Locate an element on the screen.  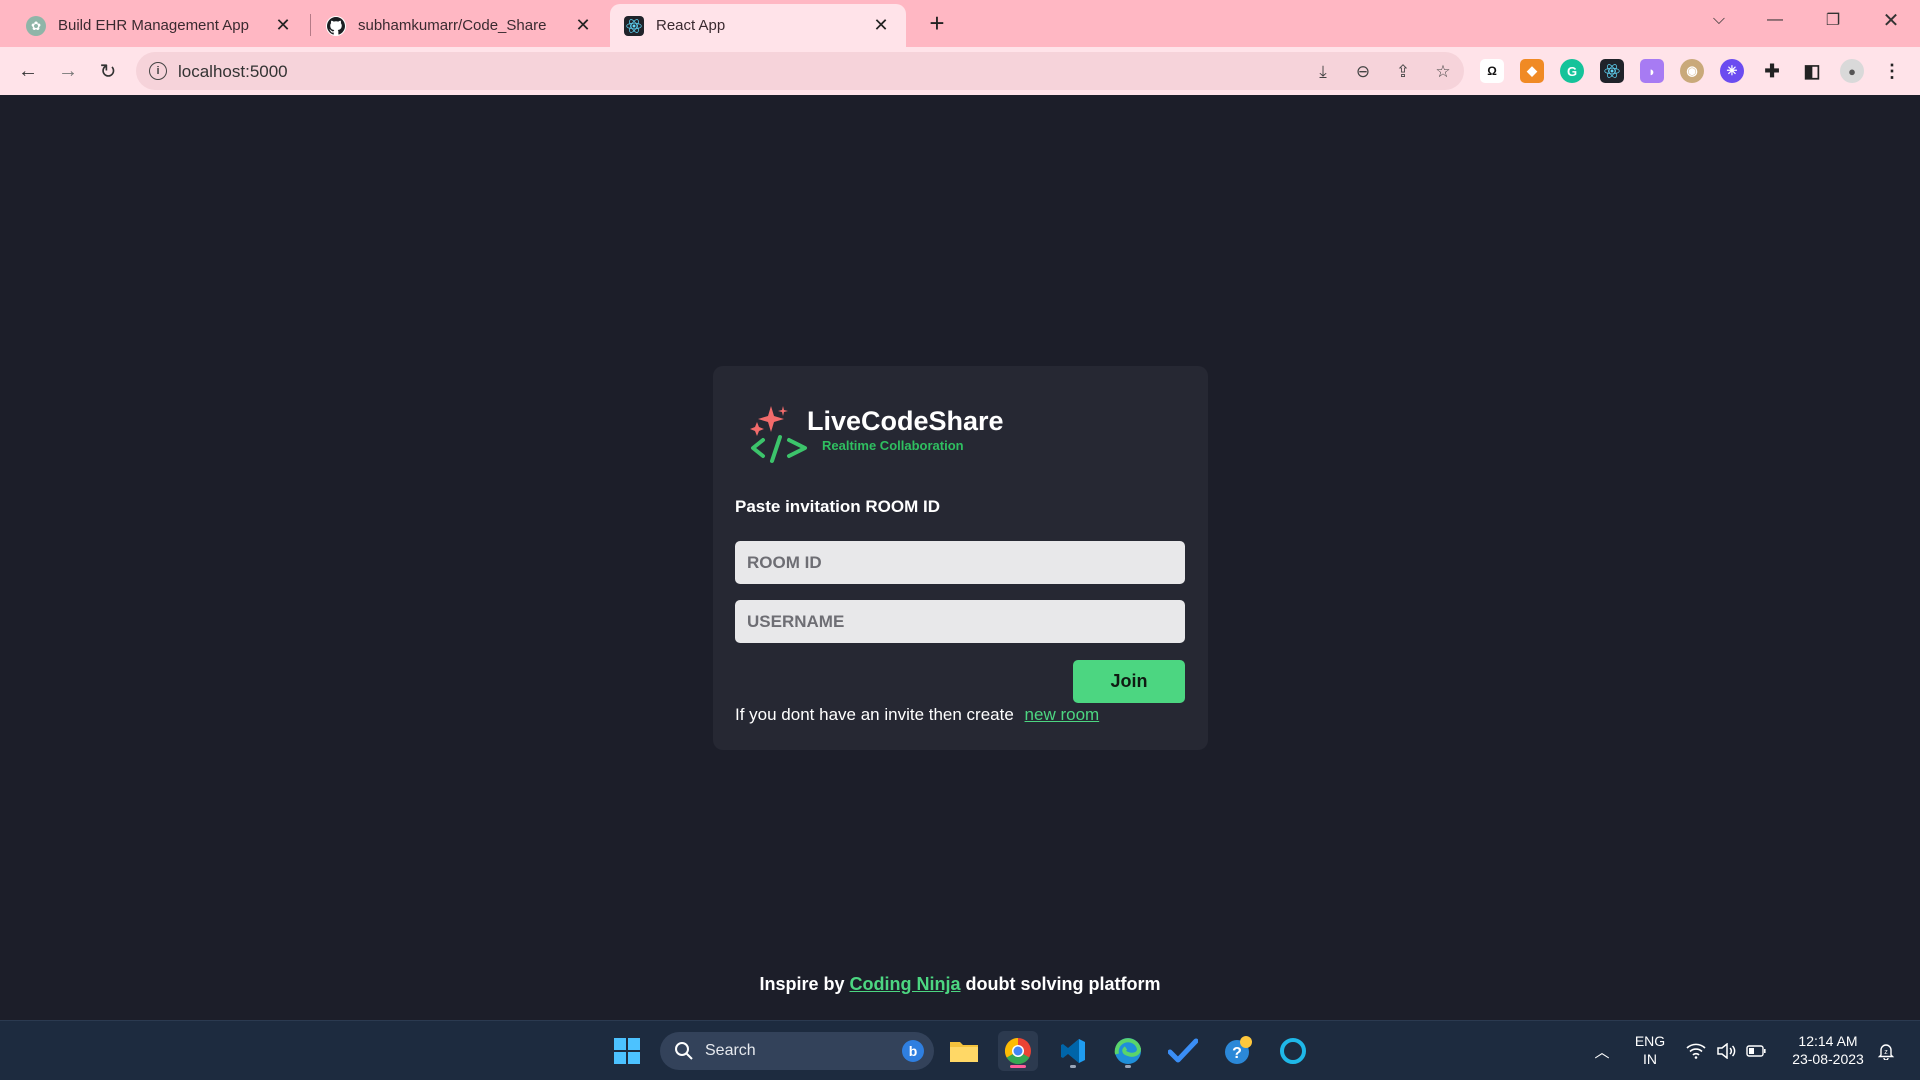
active-app-indicator is located at coordinates (1018, 1066).